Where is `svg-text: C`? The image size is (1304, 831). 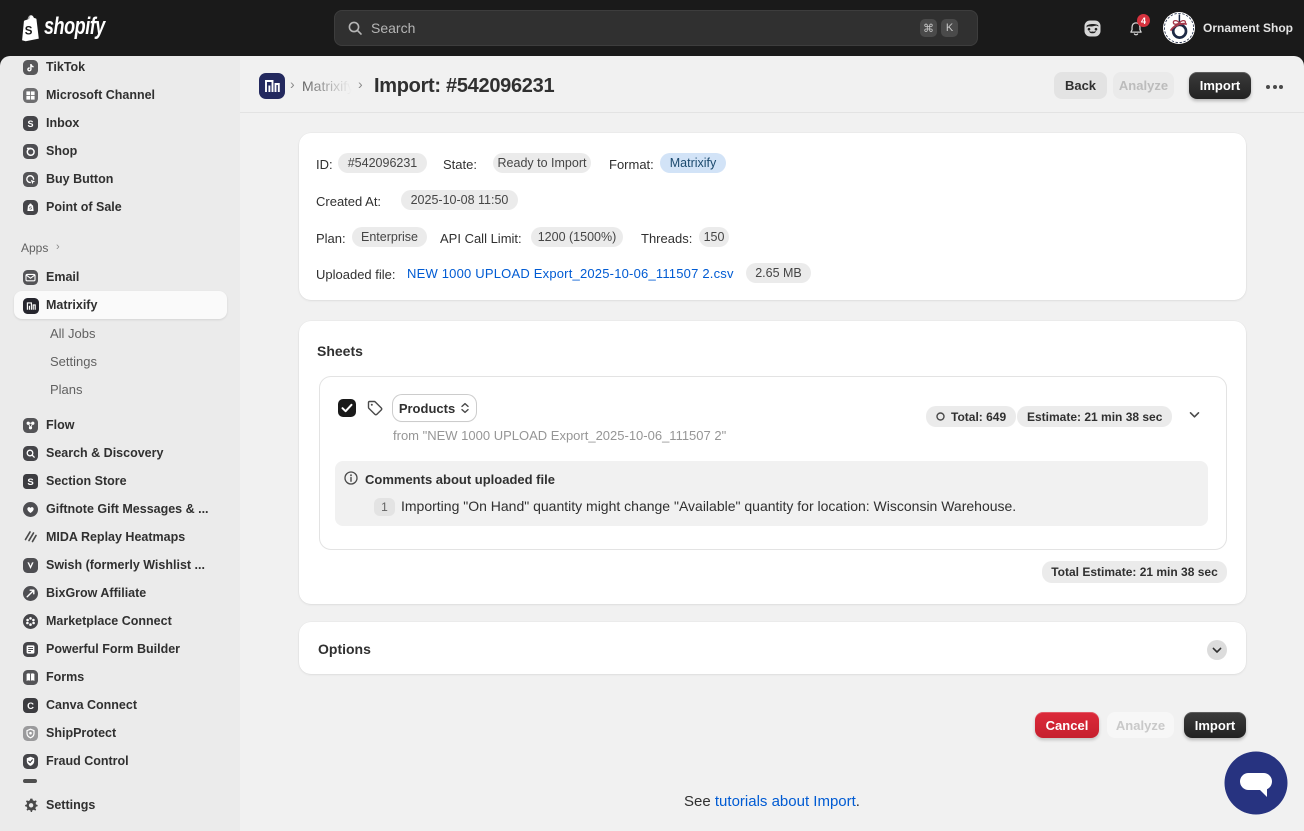
svg-text: C is located at coordinates (30, 706).